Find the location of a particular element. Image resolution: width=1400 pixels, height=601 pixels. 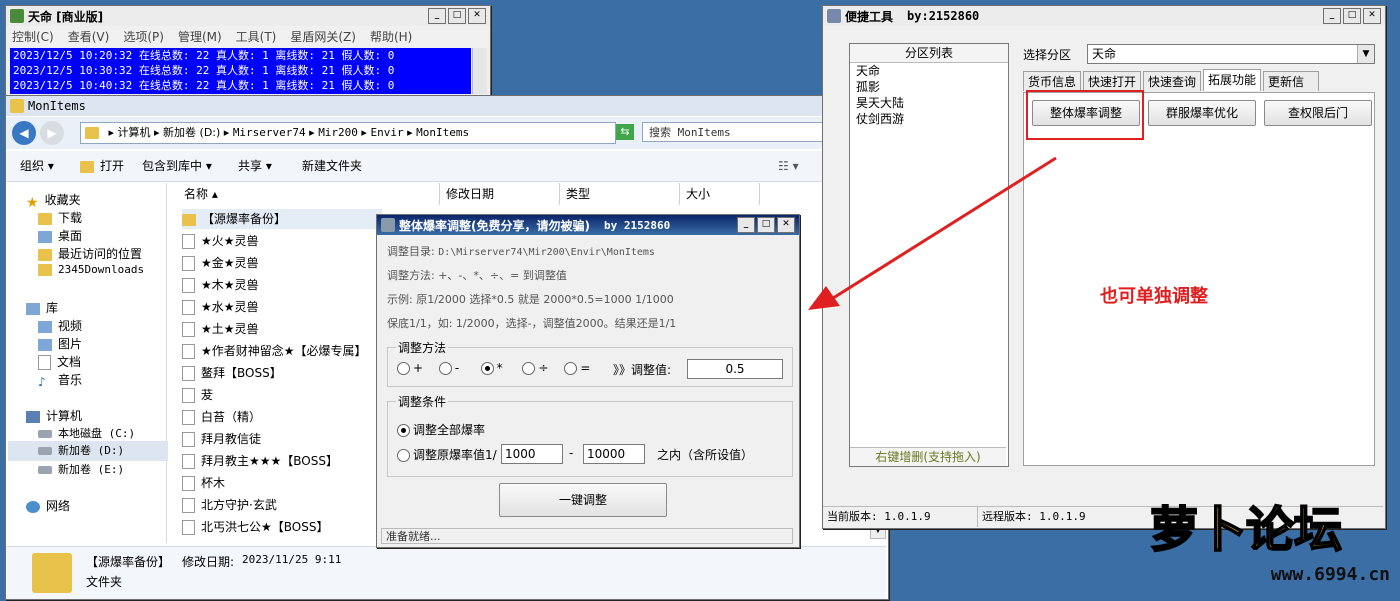

nav-libraries: 库 is located at coordinates (42, 307).